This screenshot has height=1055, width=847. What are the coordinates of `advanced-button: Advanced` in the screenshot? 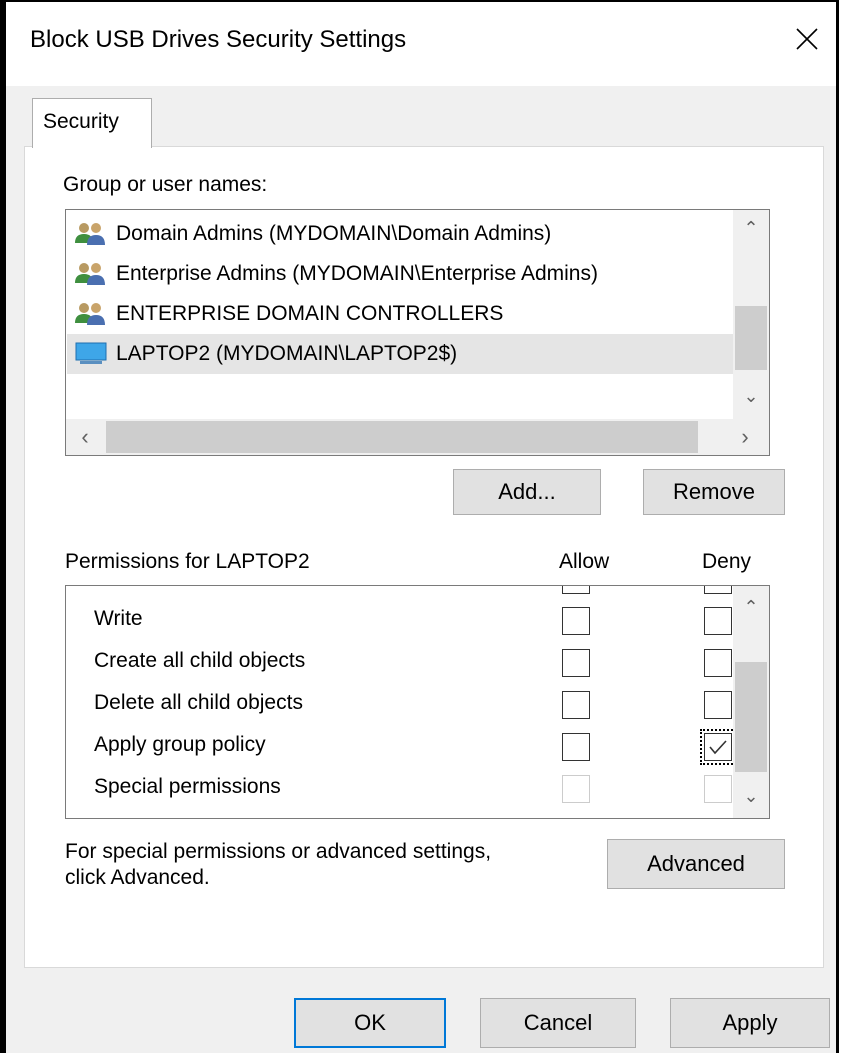 It's located at (696, 864).